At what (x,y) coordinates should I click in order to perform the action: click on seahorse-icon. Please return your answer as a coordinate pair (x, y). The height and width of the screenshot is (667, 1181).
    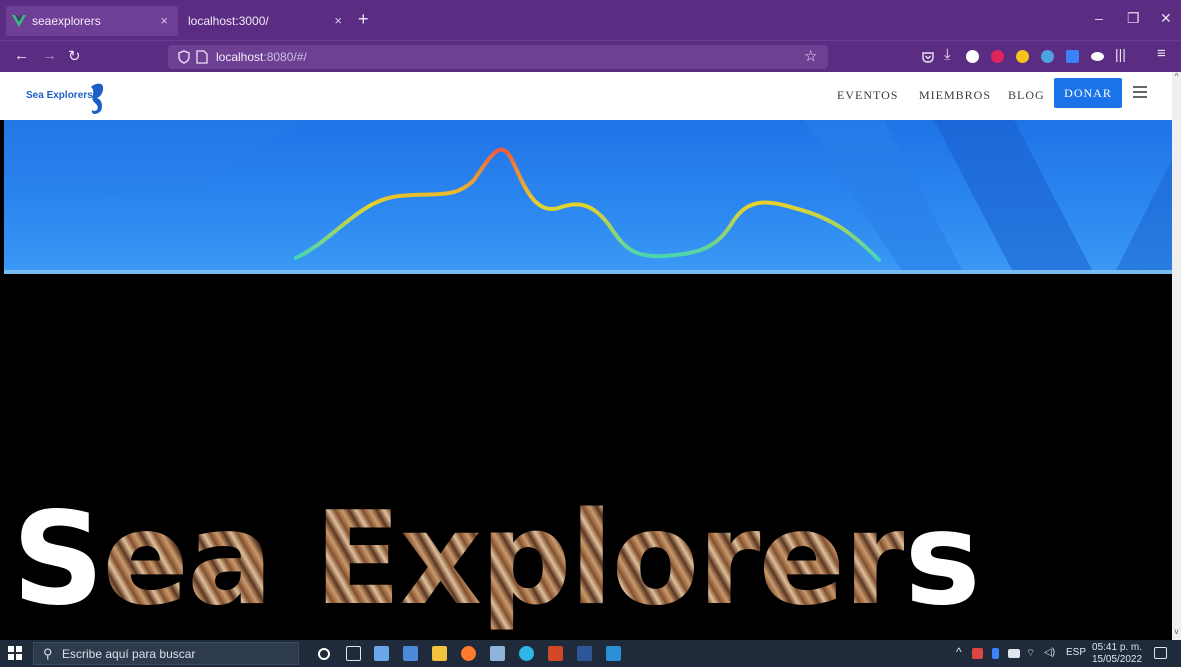
    Looking at the image, I should click on (97, 98).